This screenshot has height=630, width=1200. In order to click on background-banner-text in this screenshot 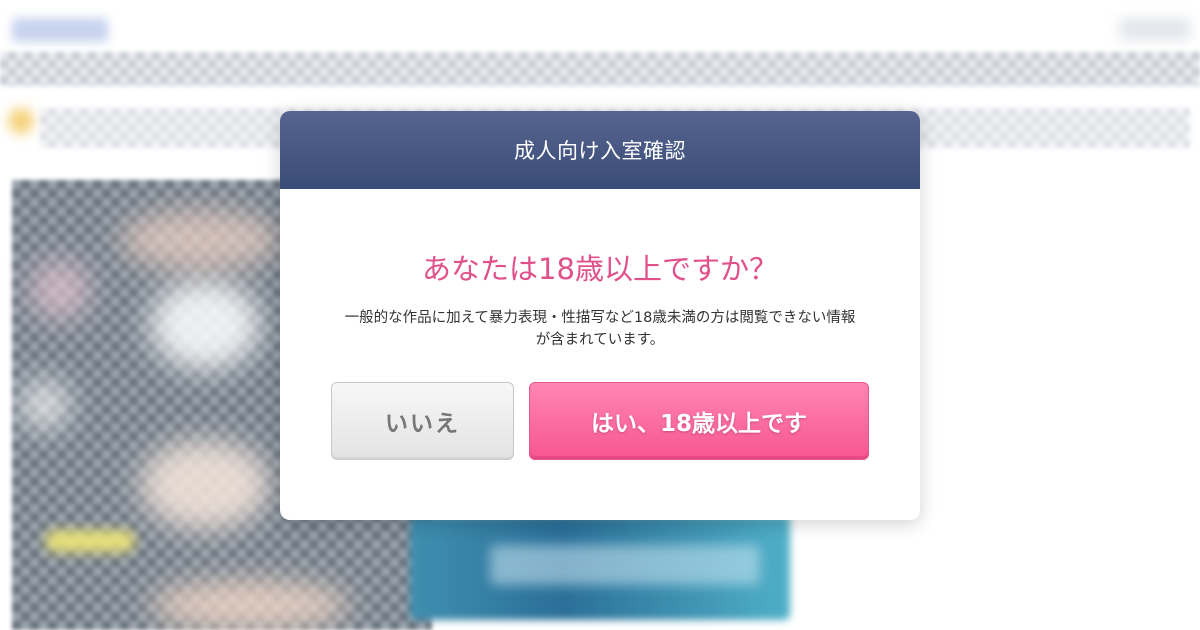, I will do `click(625, 565)`.